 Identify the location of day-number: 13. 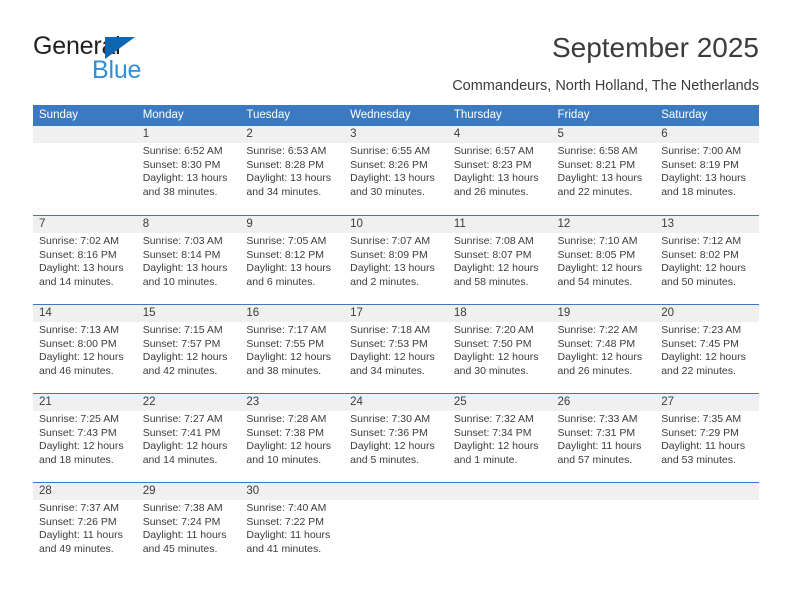
(707, 224).